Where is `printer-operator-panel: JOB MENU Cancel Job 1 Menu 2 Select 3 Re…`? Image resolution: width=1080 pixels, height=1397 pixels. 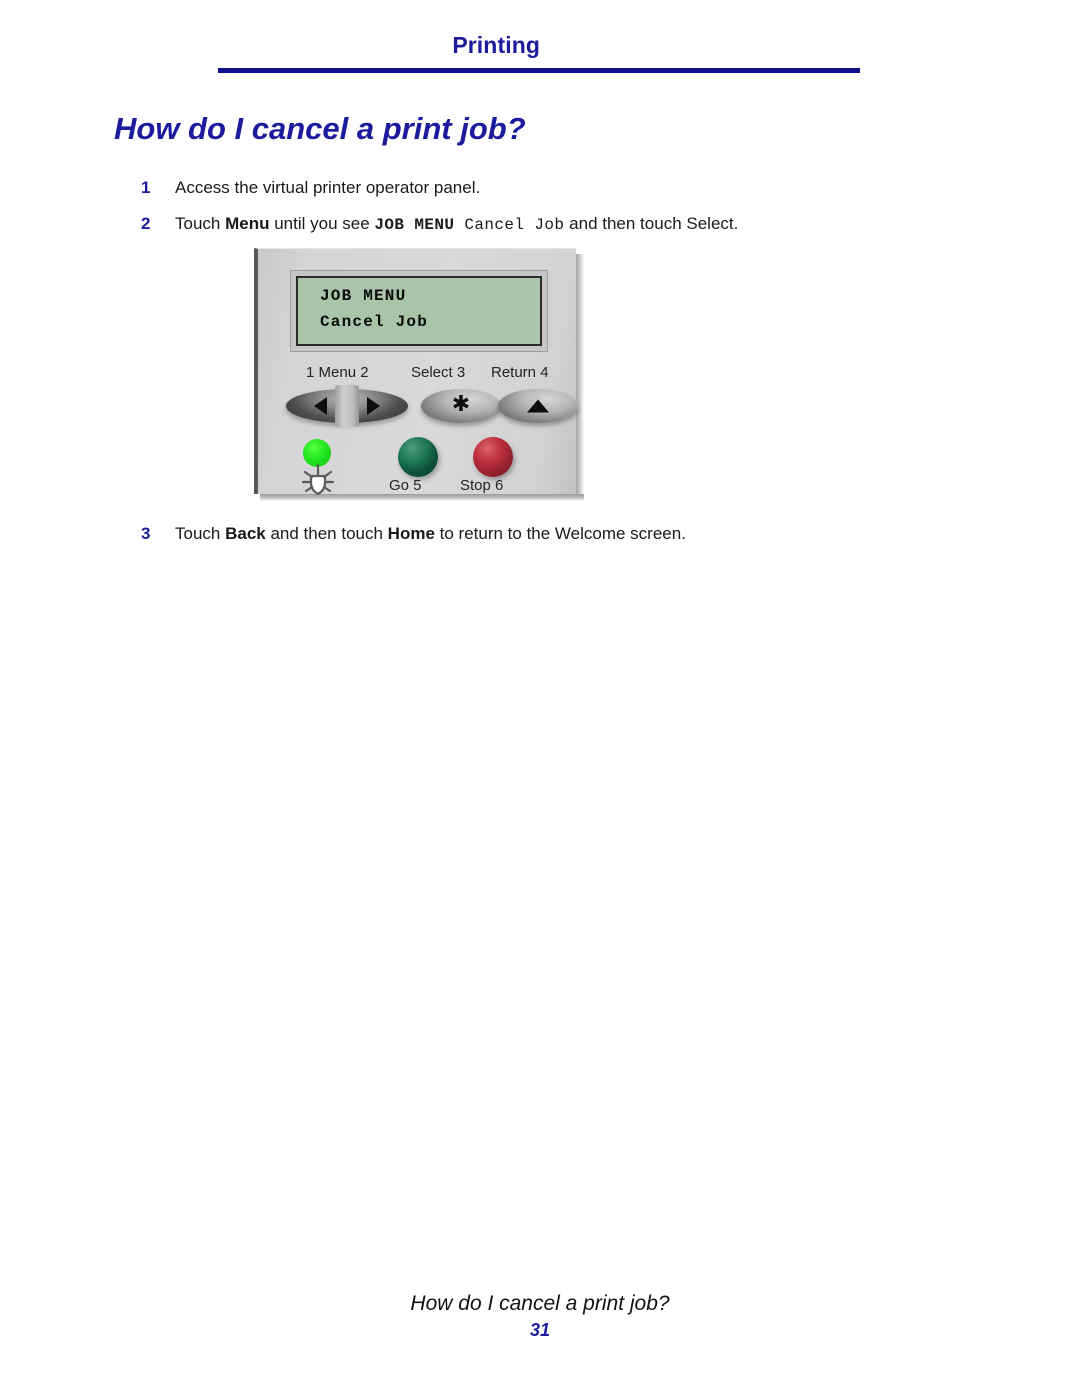
printer-operator-panel: JOB MENU Cancel Job 1 Menu 2 Select 3 Re… is located at coordinates (416, 372).